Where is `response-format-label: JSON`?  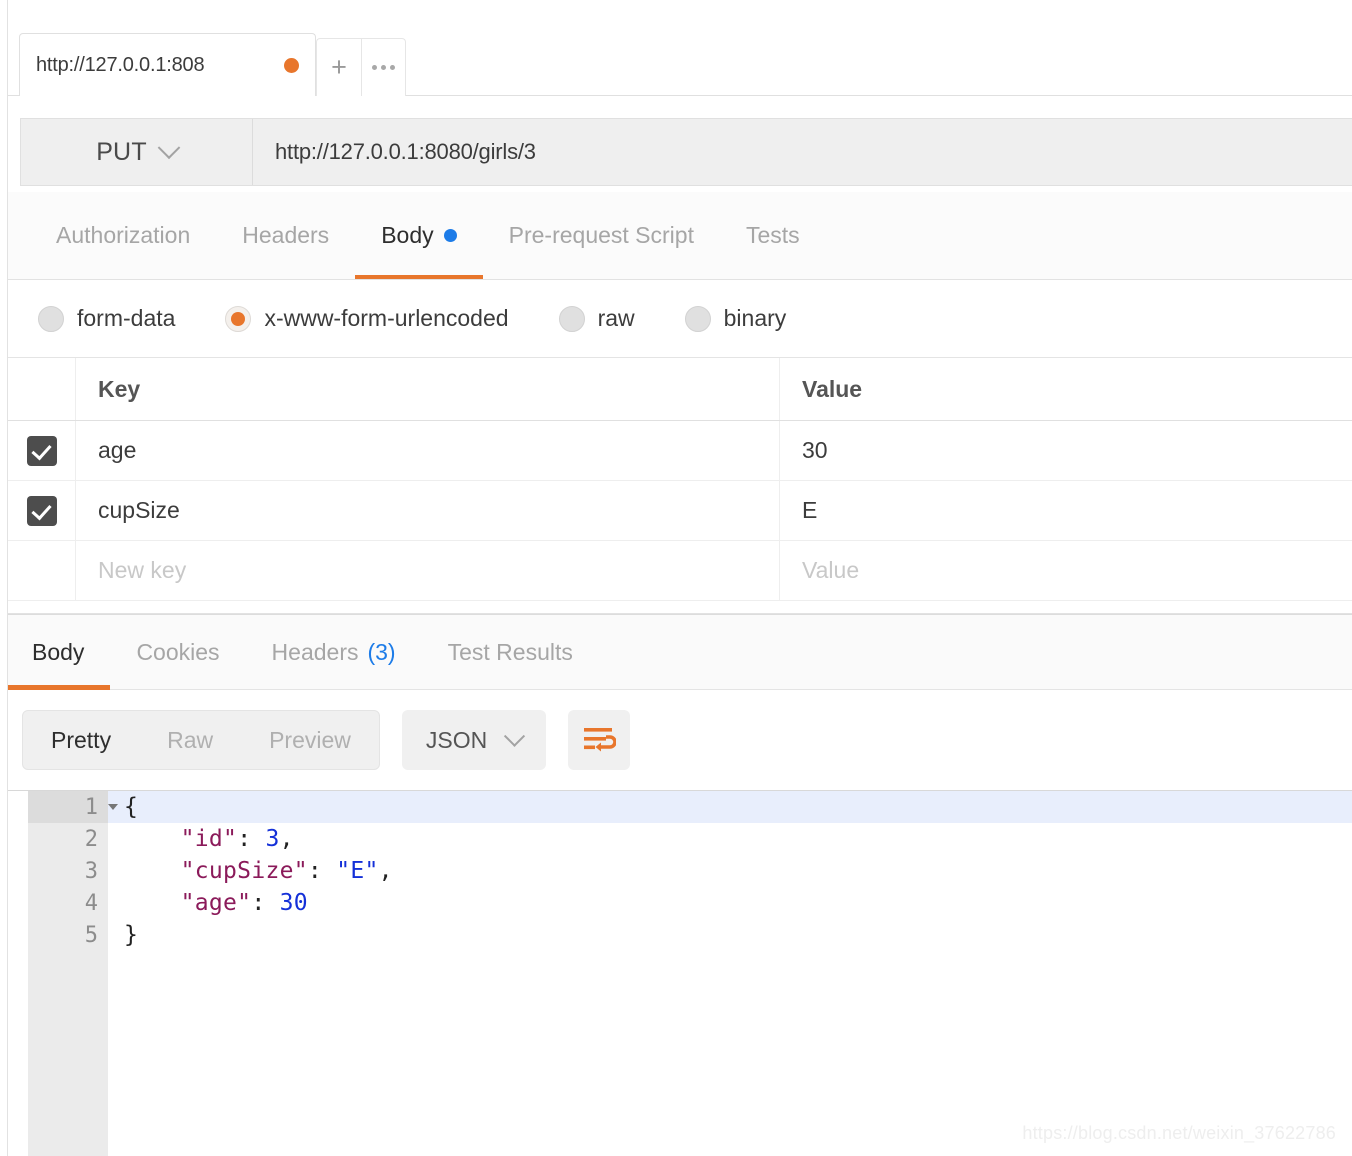 response-format-label: JSON is located at coordinates (456, 739).